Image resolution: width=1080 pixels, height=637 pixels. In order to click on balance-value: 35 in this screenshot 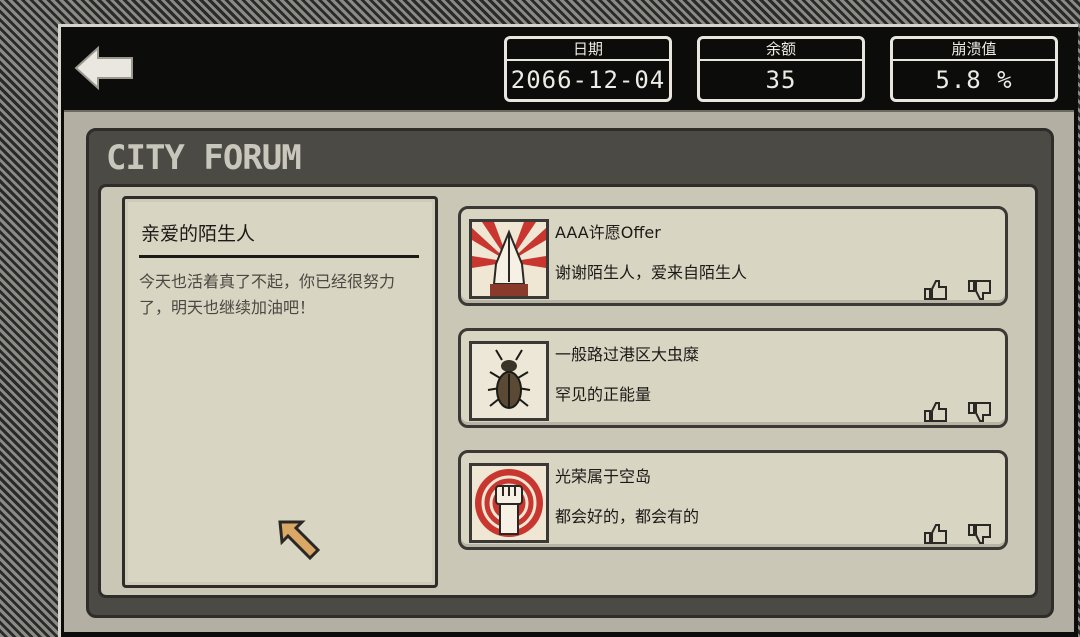, I will do `click(781, 80)`.